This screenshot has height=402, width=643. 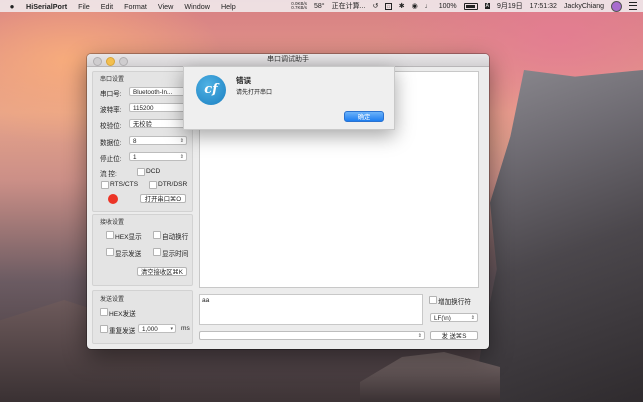 What do you see at coordinates (364, 116) in the screenshot?
I see `ok-button: 确定` at bounding box center [364, 116].